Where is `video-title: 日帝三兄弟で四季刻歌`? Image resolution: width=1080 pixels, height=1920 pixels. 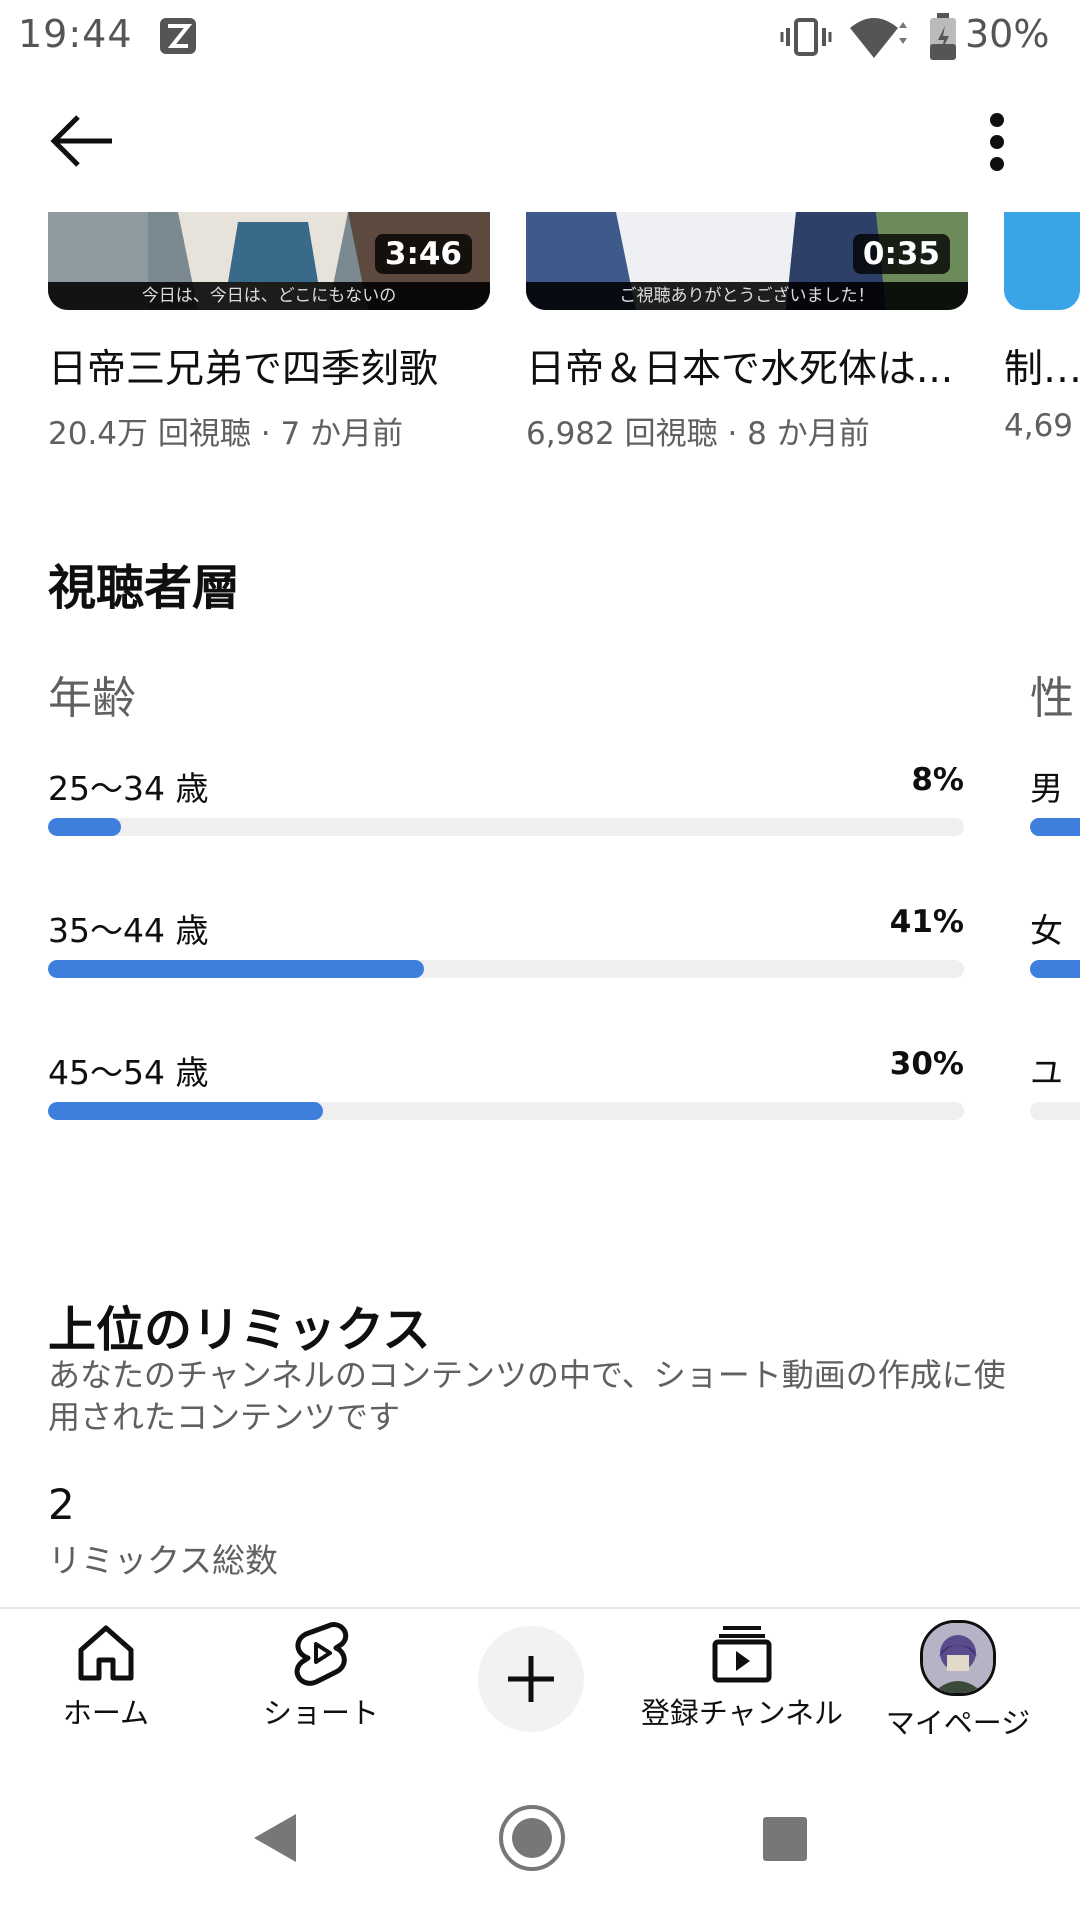
video-title: 日帝三兄弟で四季刻歌 is located at coordinates (283, 366).